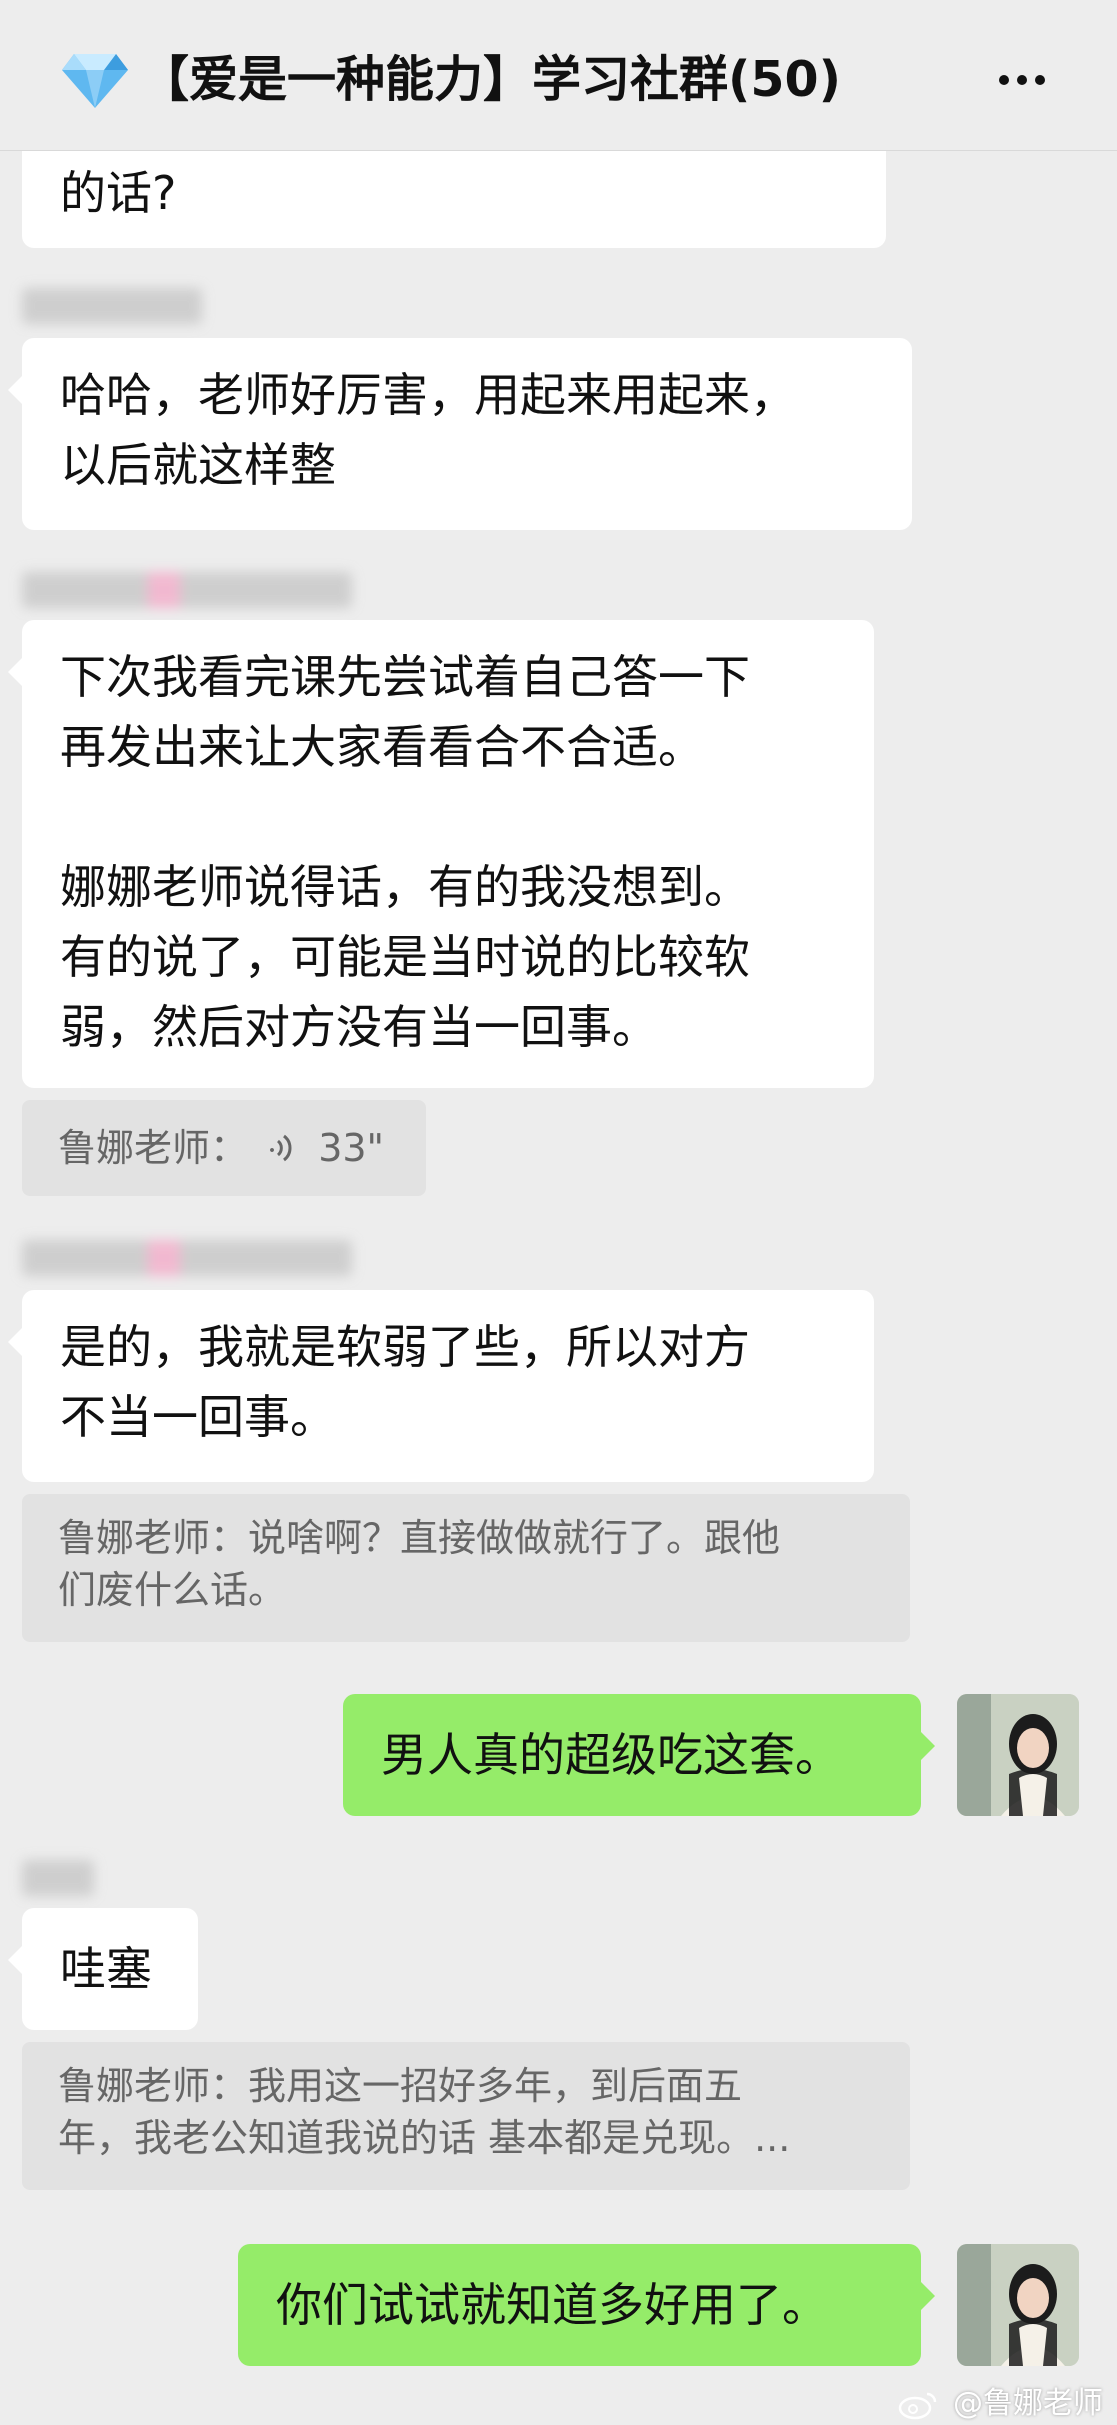 The image size is (1117, 2425). What do you see at coordinates (490, 79) in the screenshot?
I see `chat-title: 【爱是一种能力】学习社群(50)` at bounding box center [490, 79].